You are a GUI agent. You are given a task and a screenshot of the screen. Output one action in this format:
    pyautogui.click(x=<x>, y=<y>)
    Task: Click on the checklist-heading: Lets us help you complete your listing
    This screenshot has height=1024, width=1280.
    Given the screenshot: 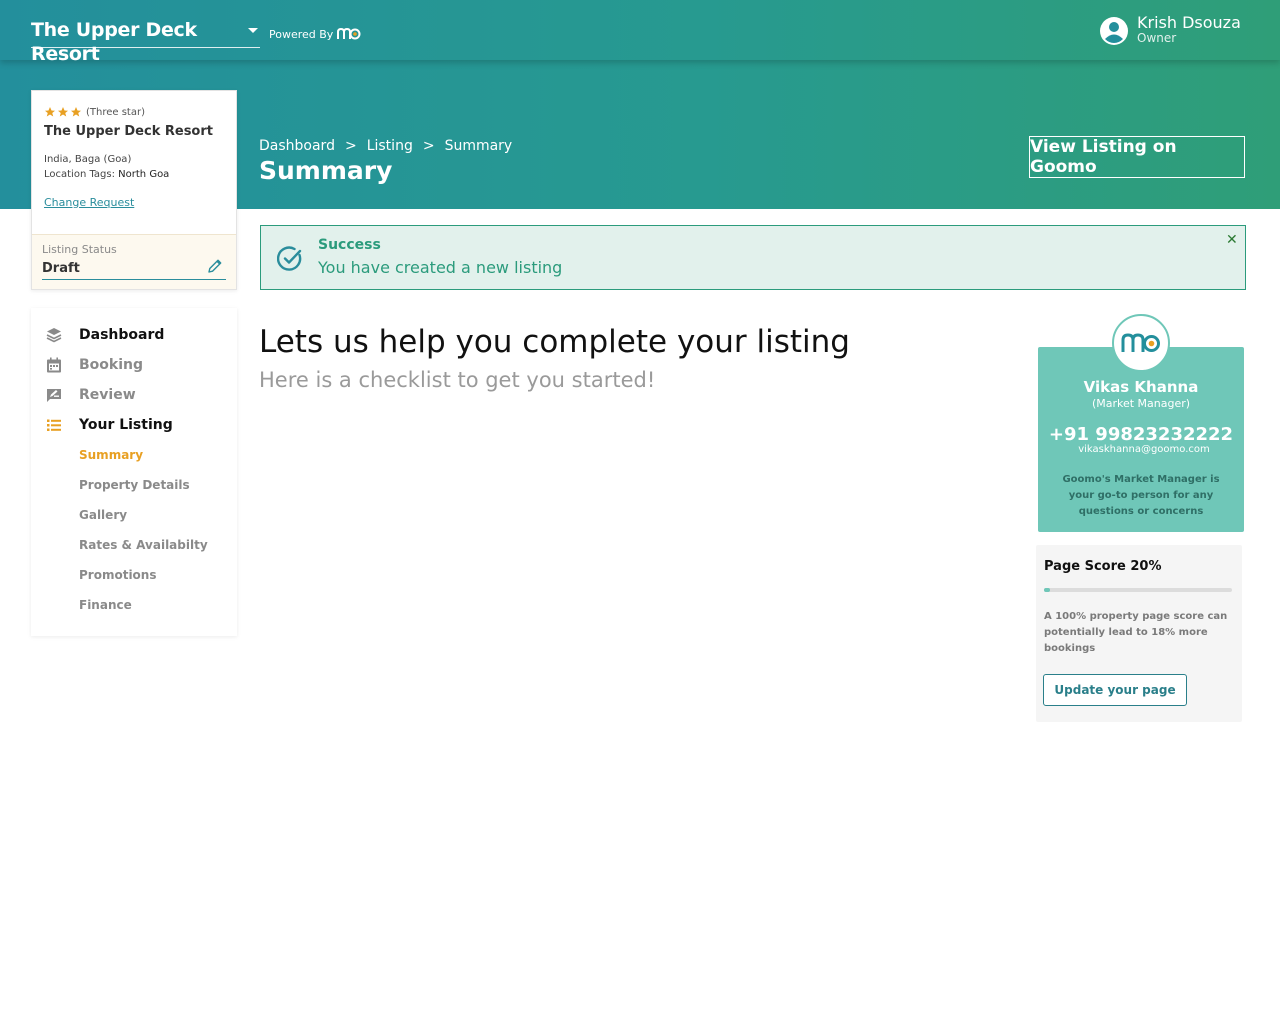 What is the action you would take?
    pyautogui.click(x=554, y=342)
    